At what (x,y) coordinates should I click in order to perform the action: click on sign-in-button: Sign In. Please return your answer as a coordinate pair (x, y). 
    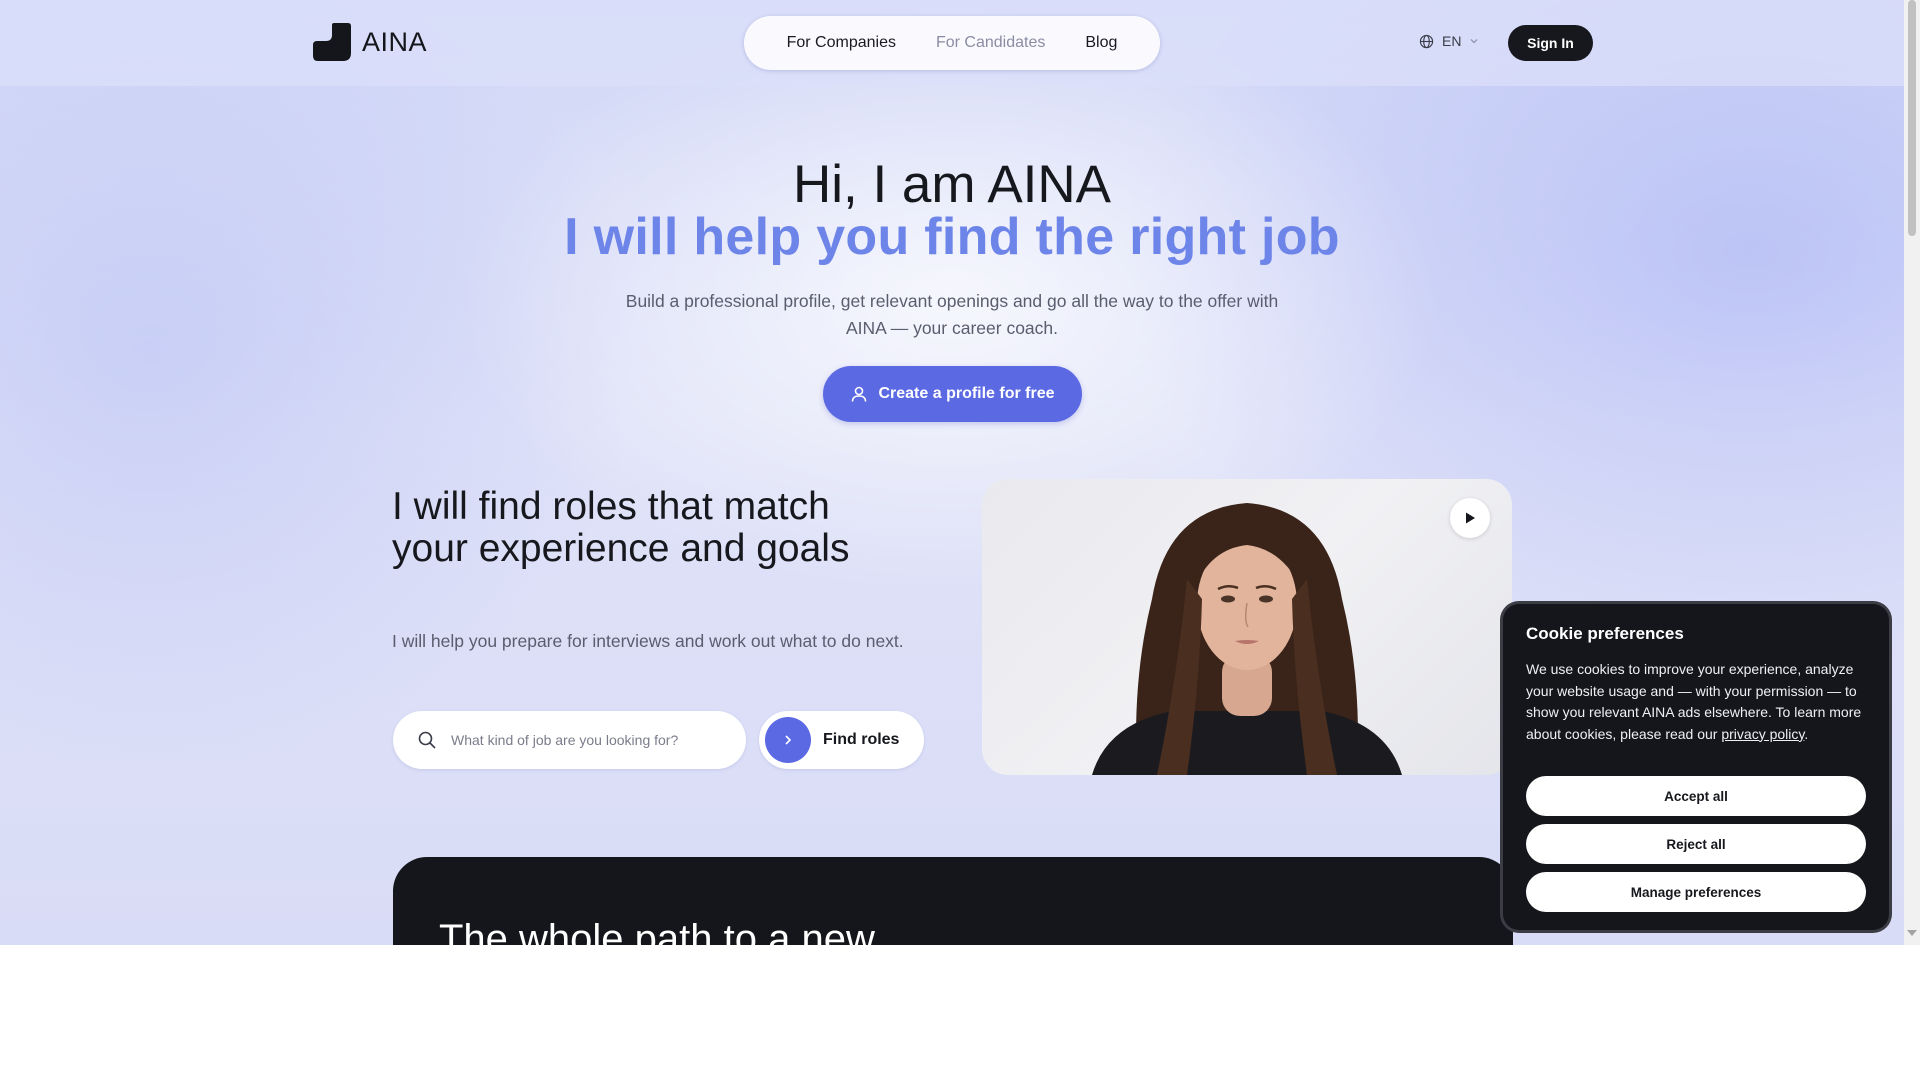
    Looking at the image, I should click on (1550, 43).